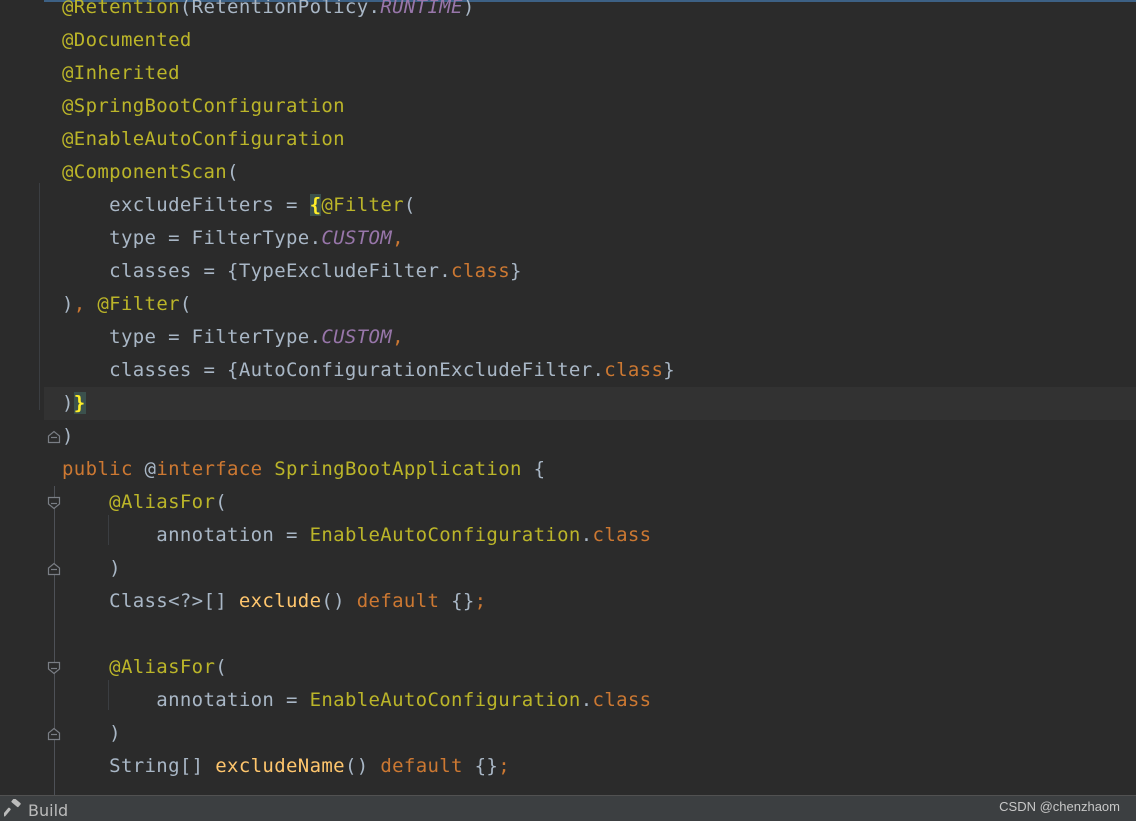 The height and width of the screenshot is (821, 1136). I want to click on code-token: @Inherited, so click(121, 73).